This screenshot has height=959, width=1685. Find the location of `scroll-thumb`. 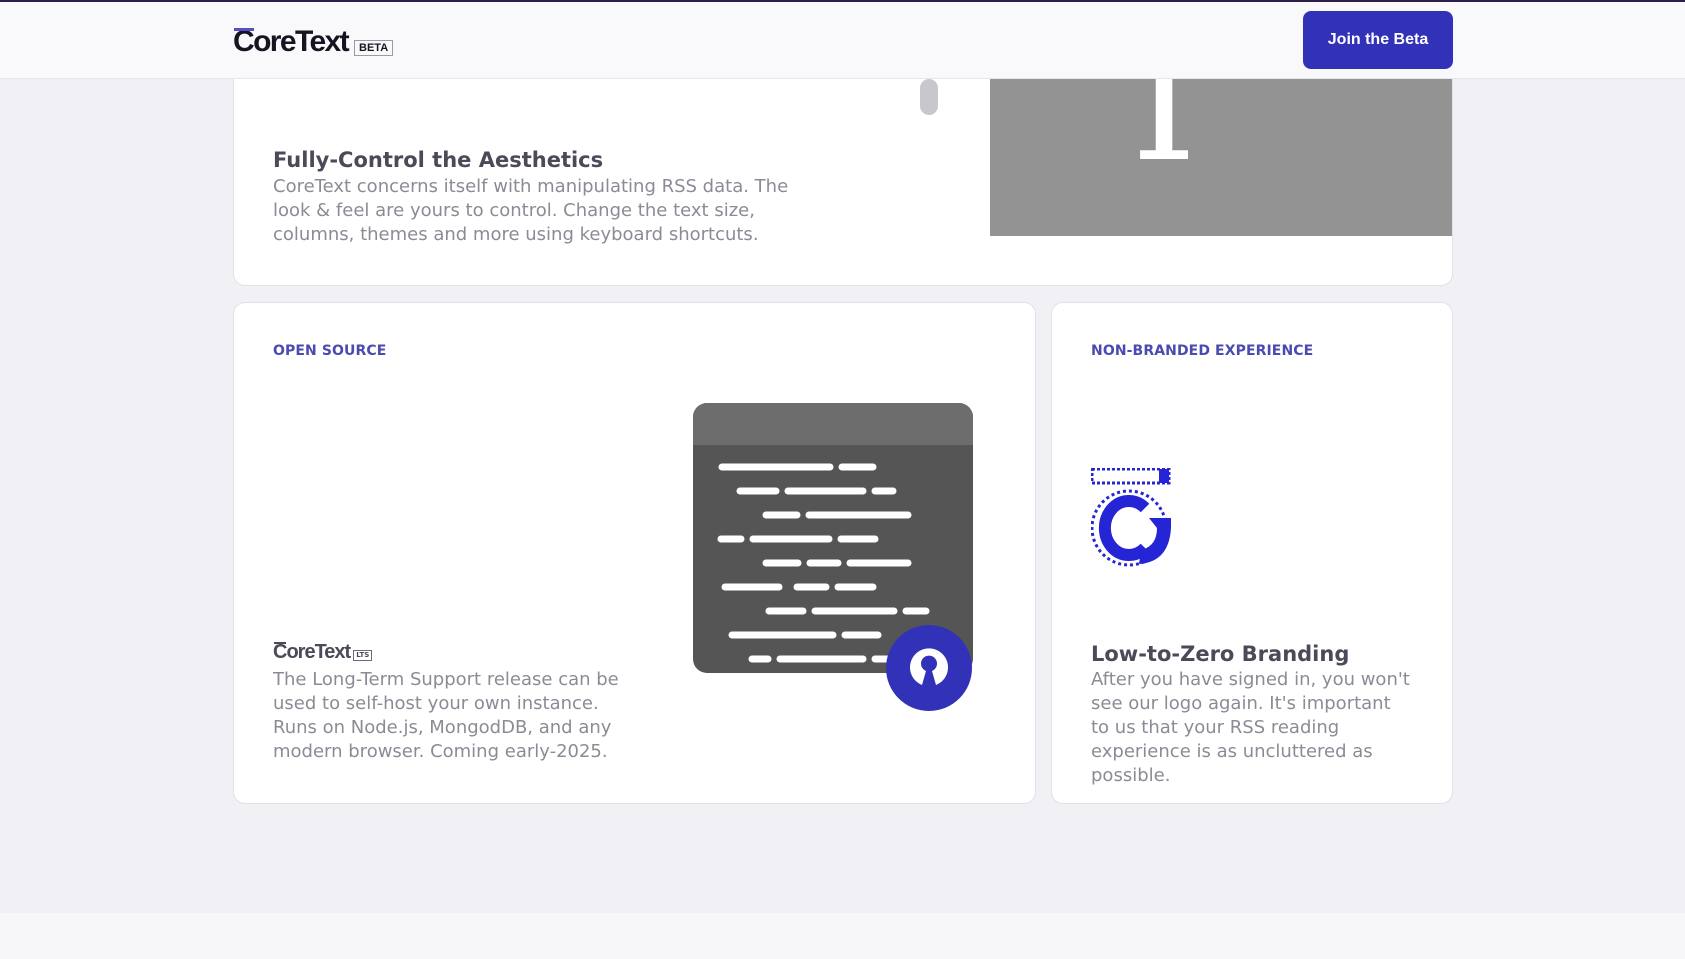

scroll-thumb is located at coordinates (929, 97).